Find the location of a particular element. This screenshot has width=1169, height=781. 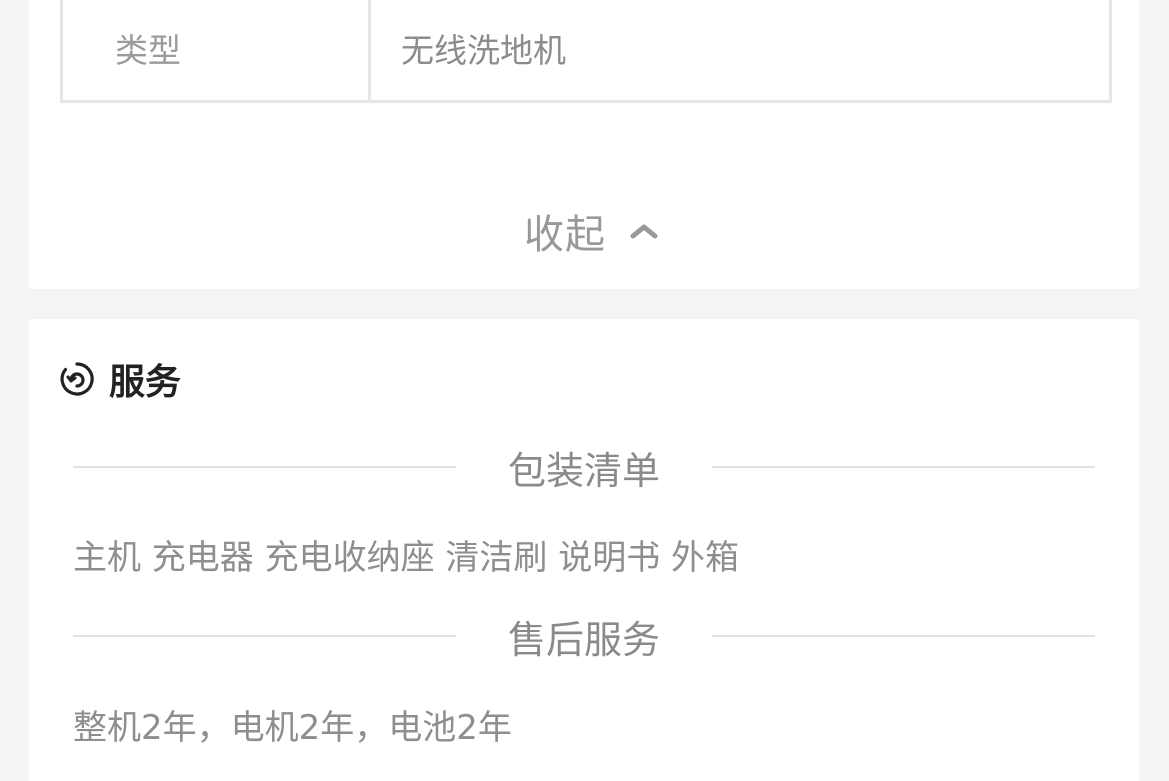

packing-list-divider: 包装清单 is located at coordinates (584, 467).